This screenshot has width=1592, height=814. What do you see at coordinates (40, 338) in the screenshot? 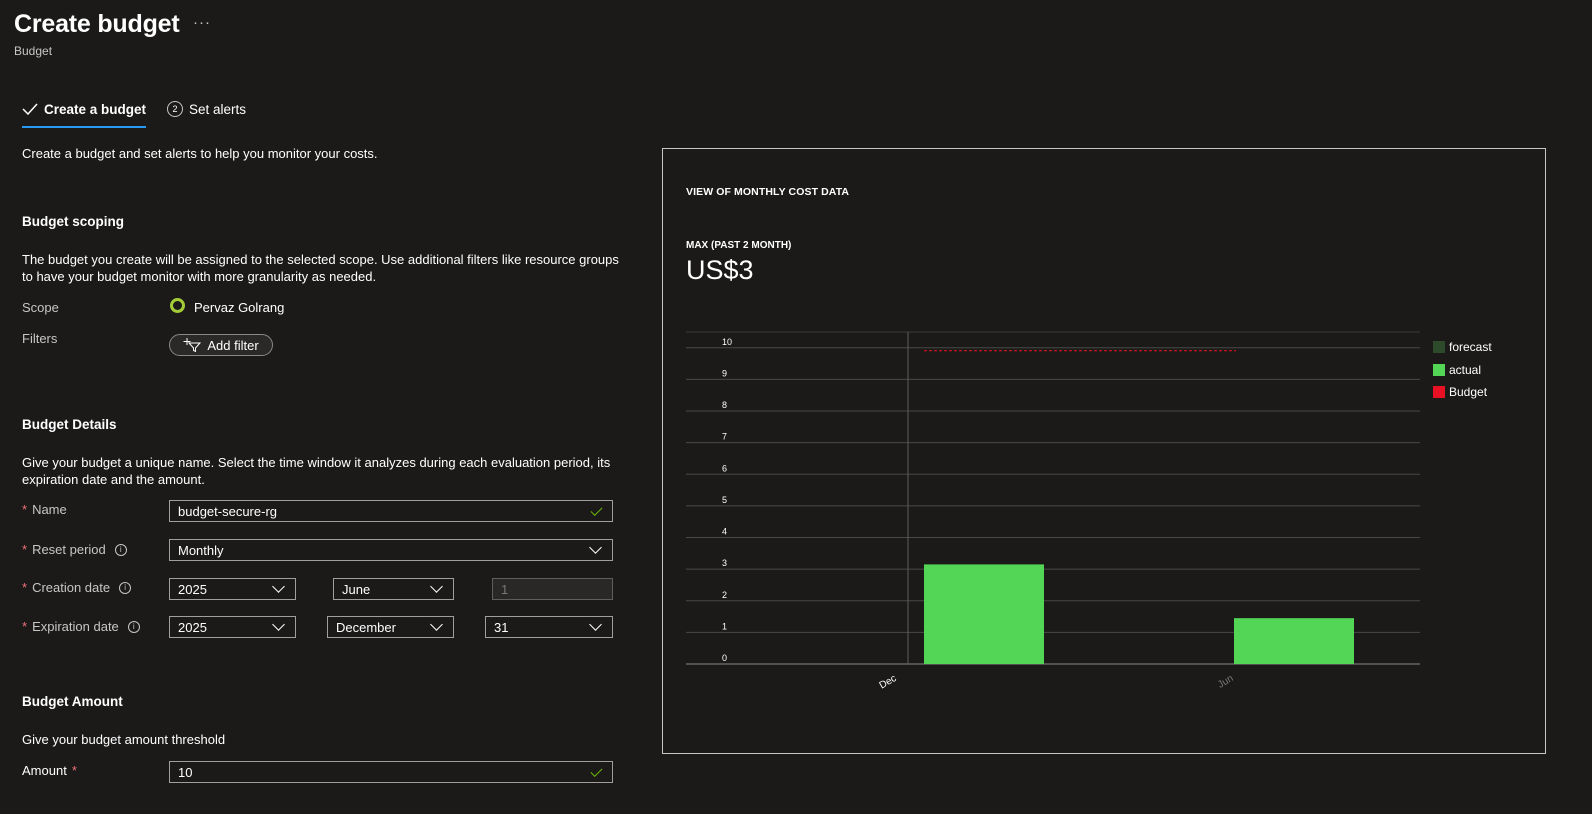
I see `filters-label: Filters` at bounding box center [40, 338].